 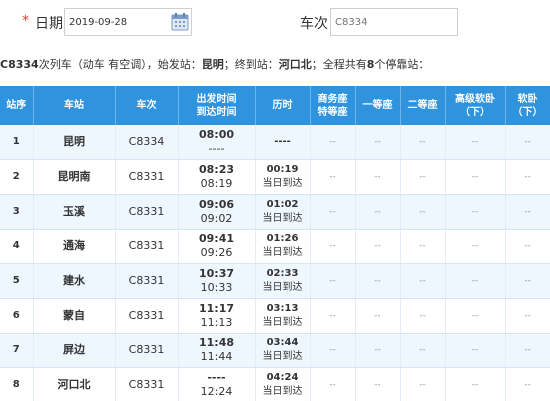 I want to click on cell-seq: 1, so click(x=17, y=143).